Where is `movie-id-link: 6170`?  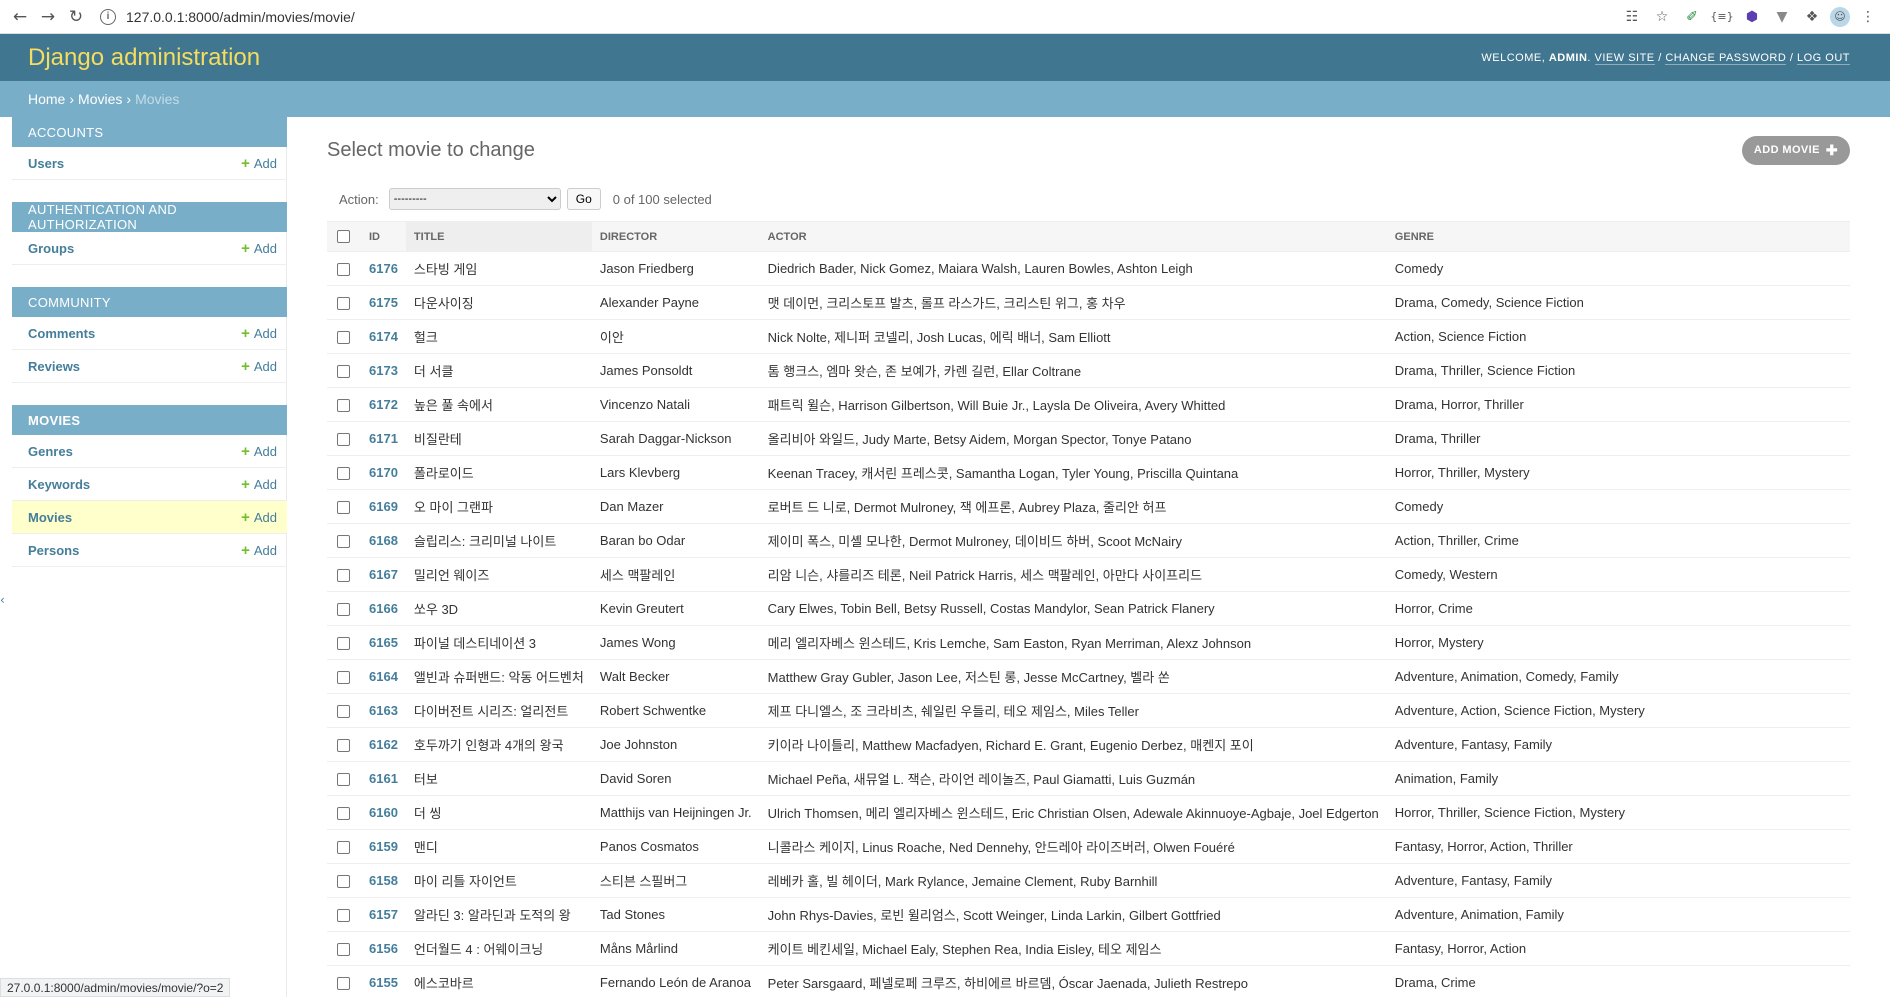
movie-id-link: 6170 is located at coordinates (383, 472).